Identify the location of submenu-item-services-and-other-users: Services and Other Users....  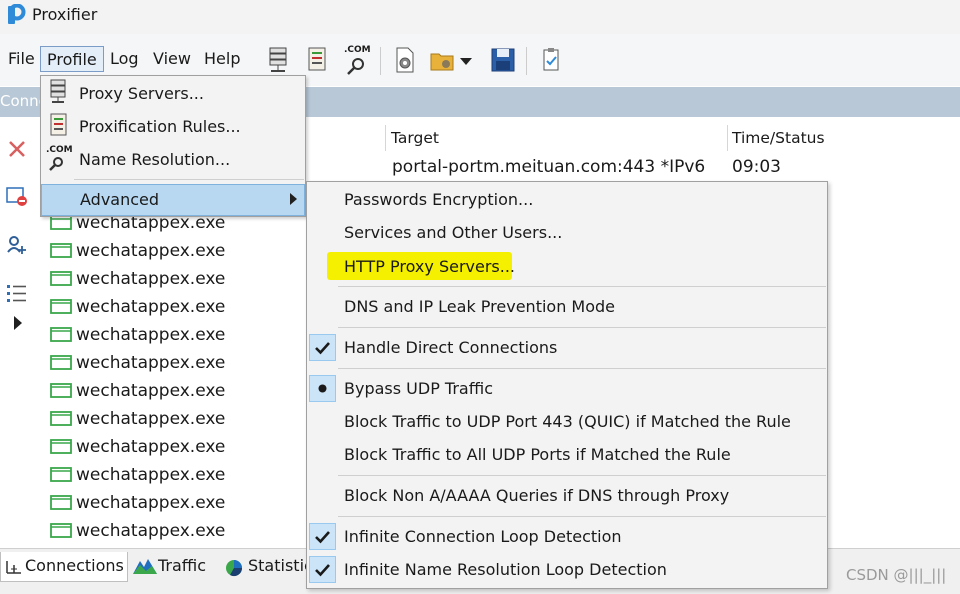
(567, 232).